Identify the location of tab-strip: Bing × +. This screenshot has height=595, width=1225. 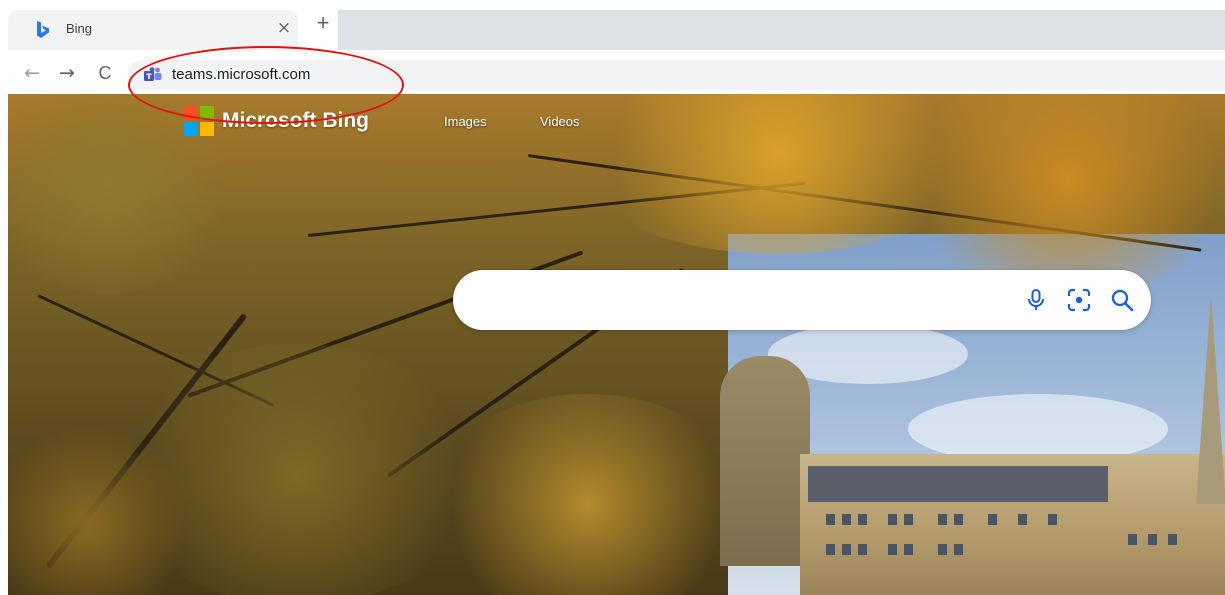
(612, 26).